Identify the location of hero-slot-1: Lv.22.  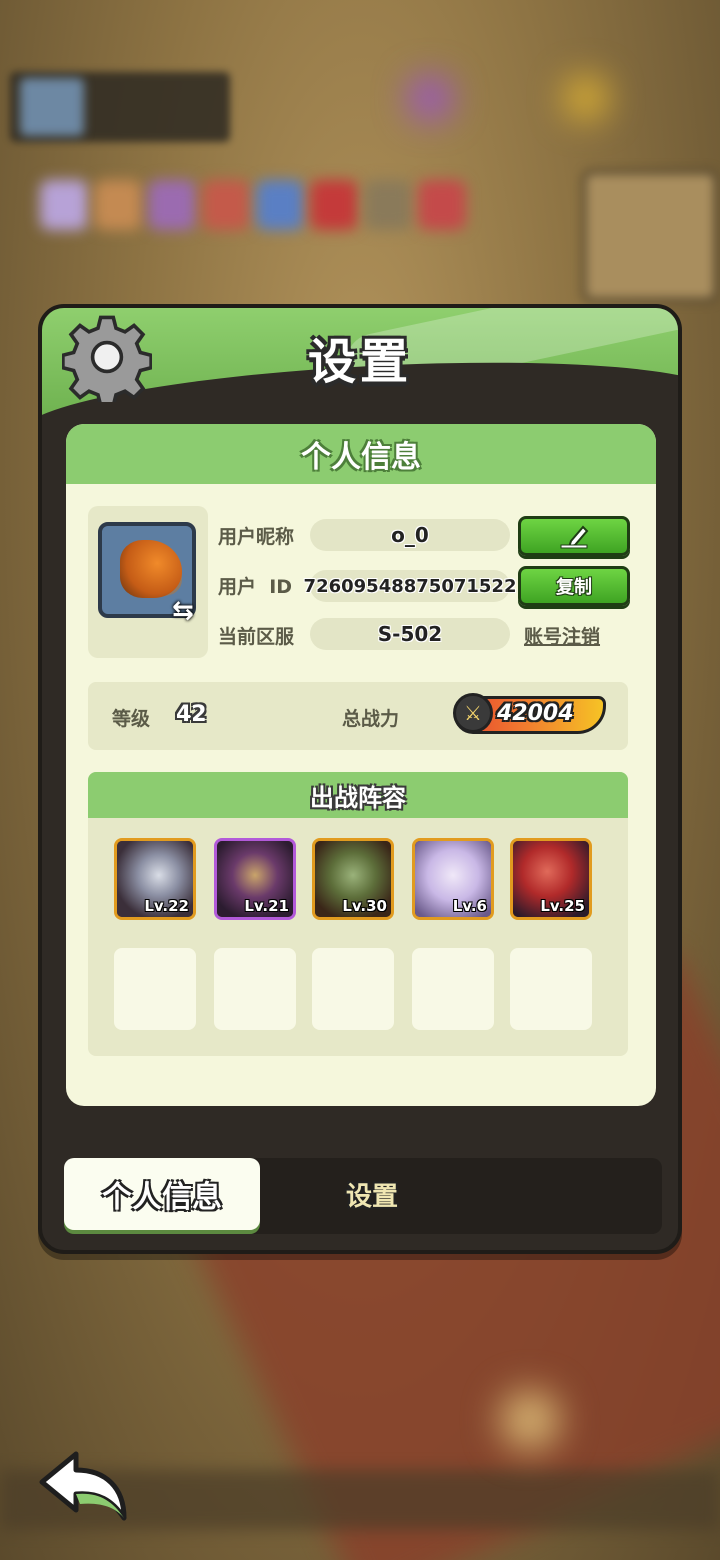
(155, 879).